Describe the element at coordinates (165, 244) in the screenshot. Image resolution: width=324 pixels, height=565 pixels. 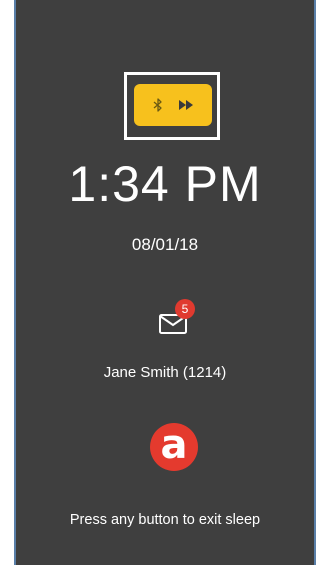
I see `clock-date: 08/01/18` at that location.